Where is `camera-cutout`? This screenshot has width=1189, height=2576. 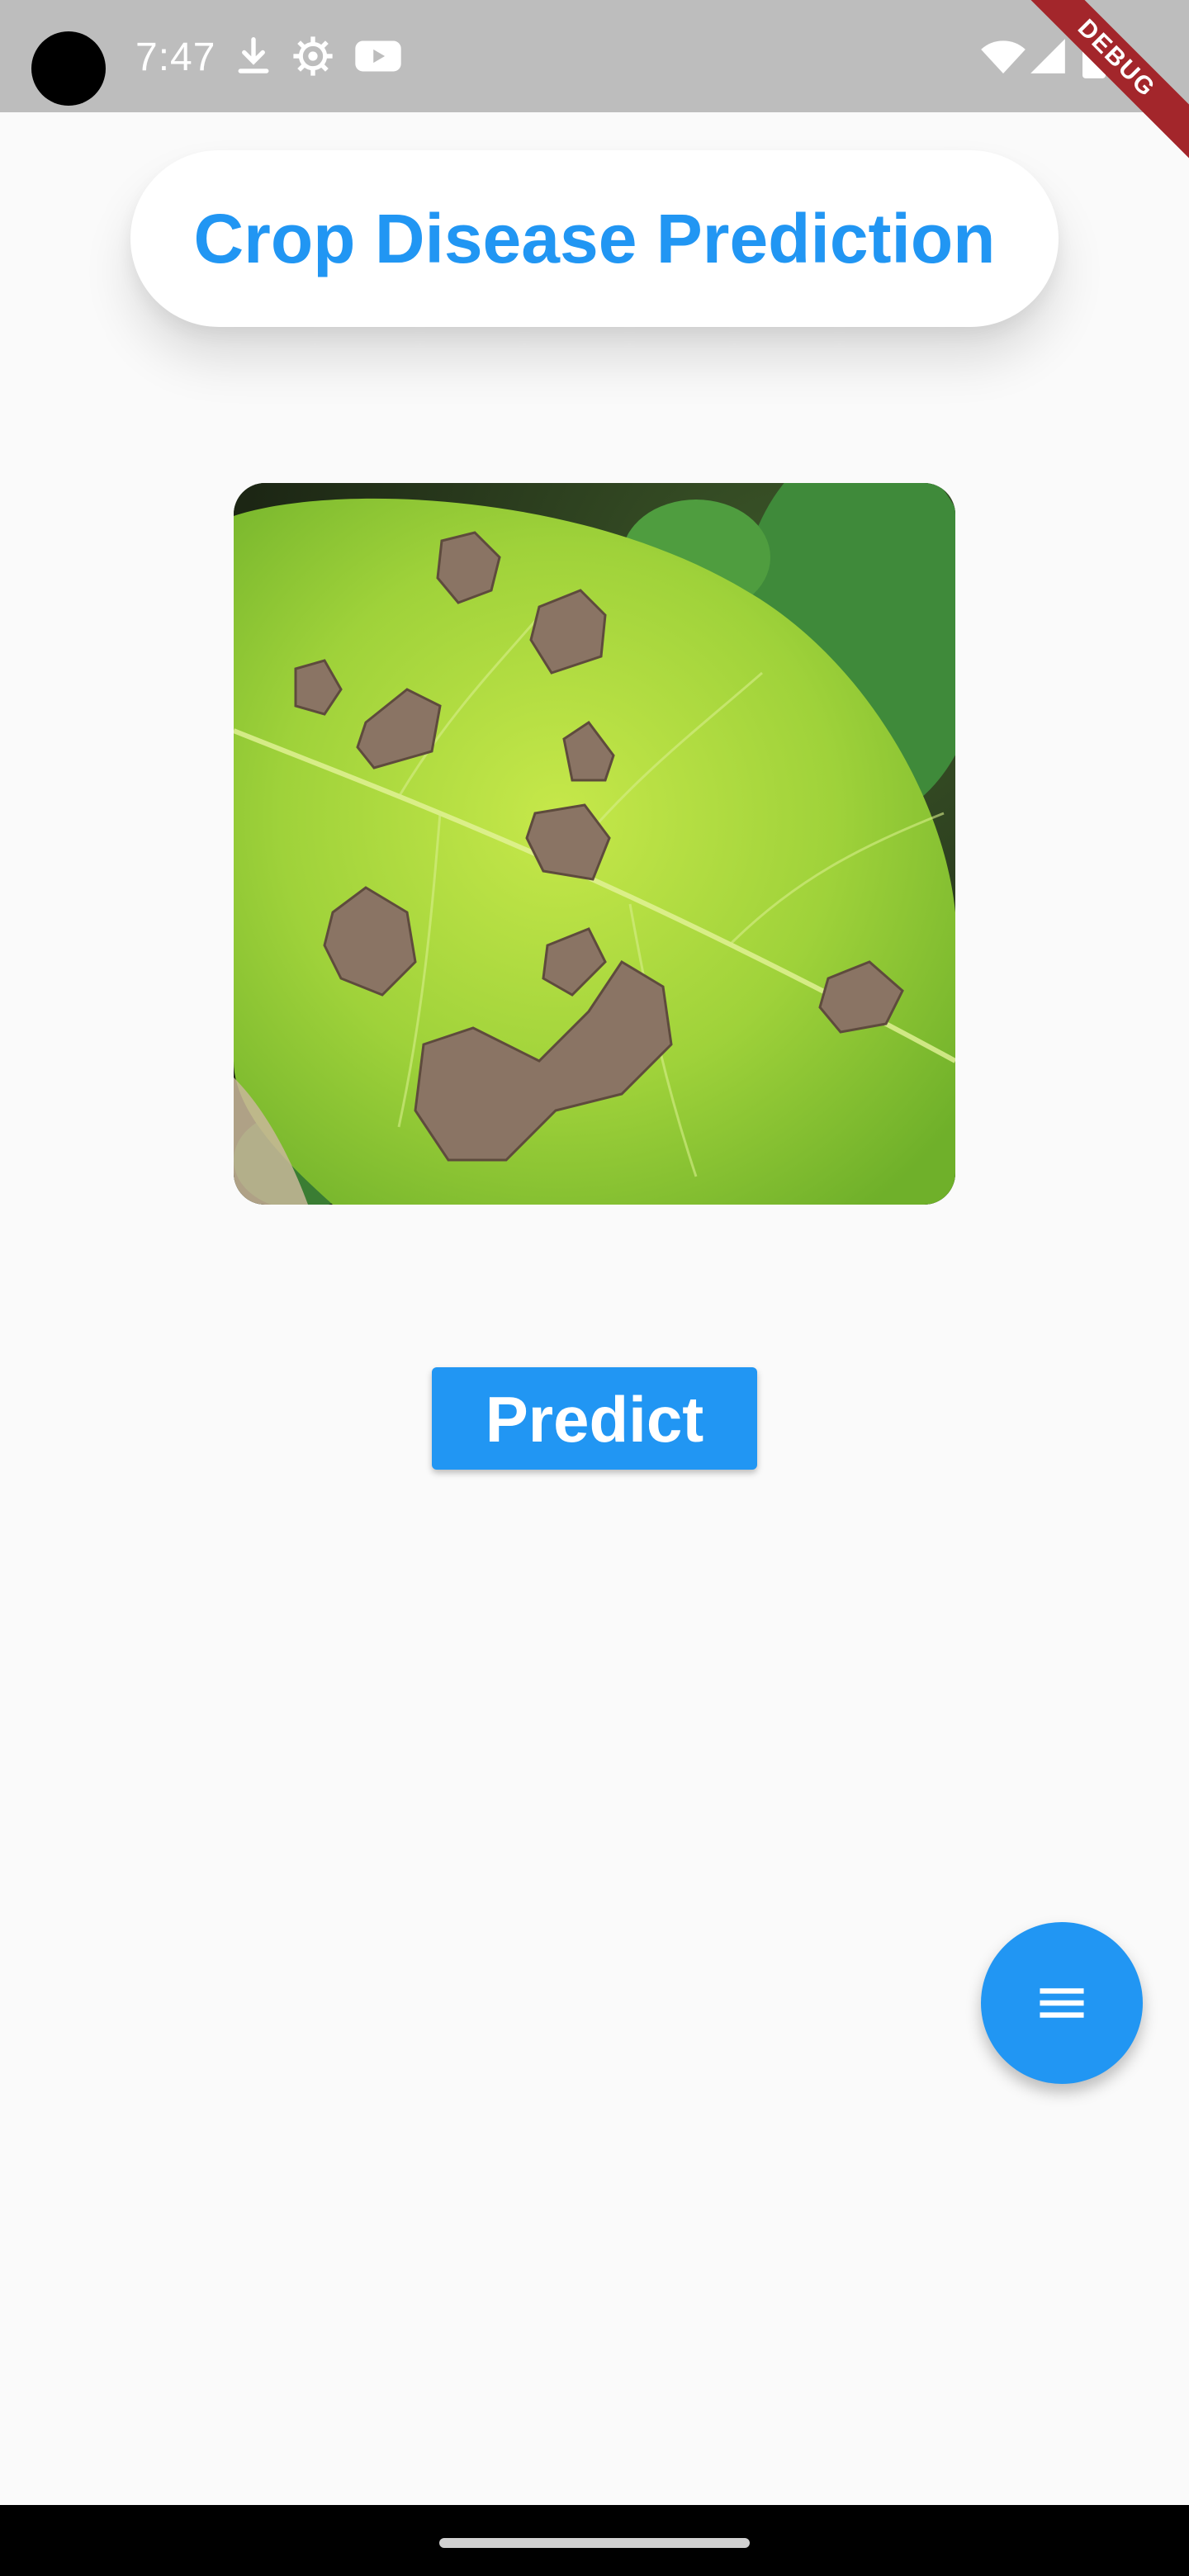 camera-cutout is located at coordinates (68, 68).